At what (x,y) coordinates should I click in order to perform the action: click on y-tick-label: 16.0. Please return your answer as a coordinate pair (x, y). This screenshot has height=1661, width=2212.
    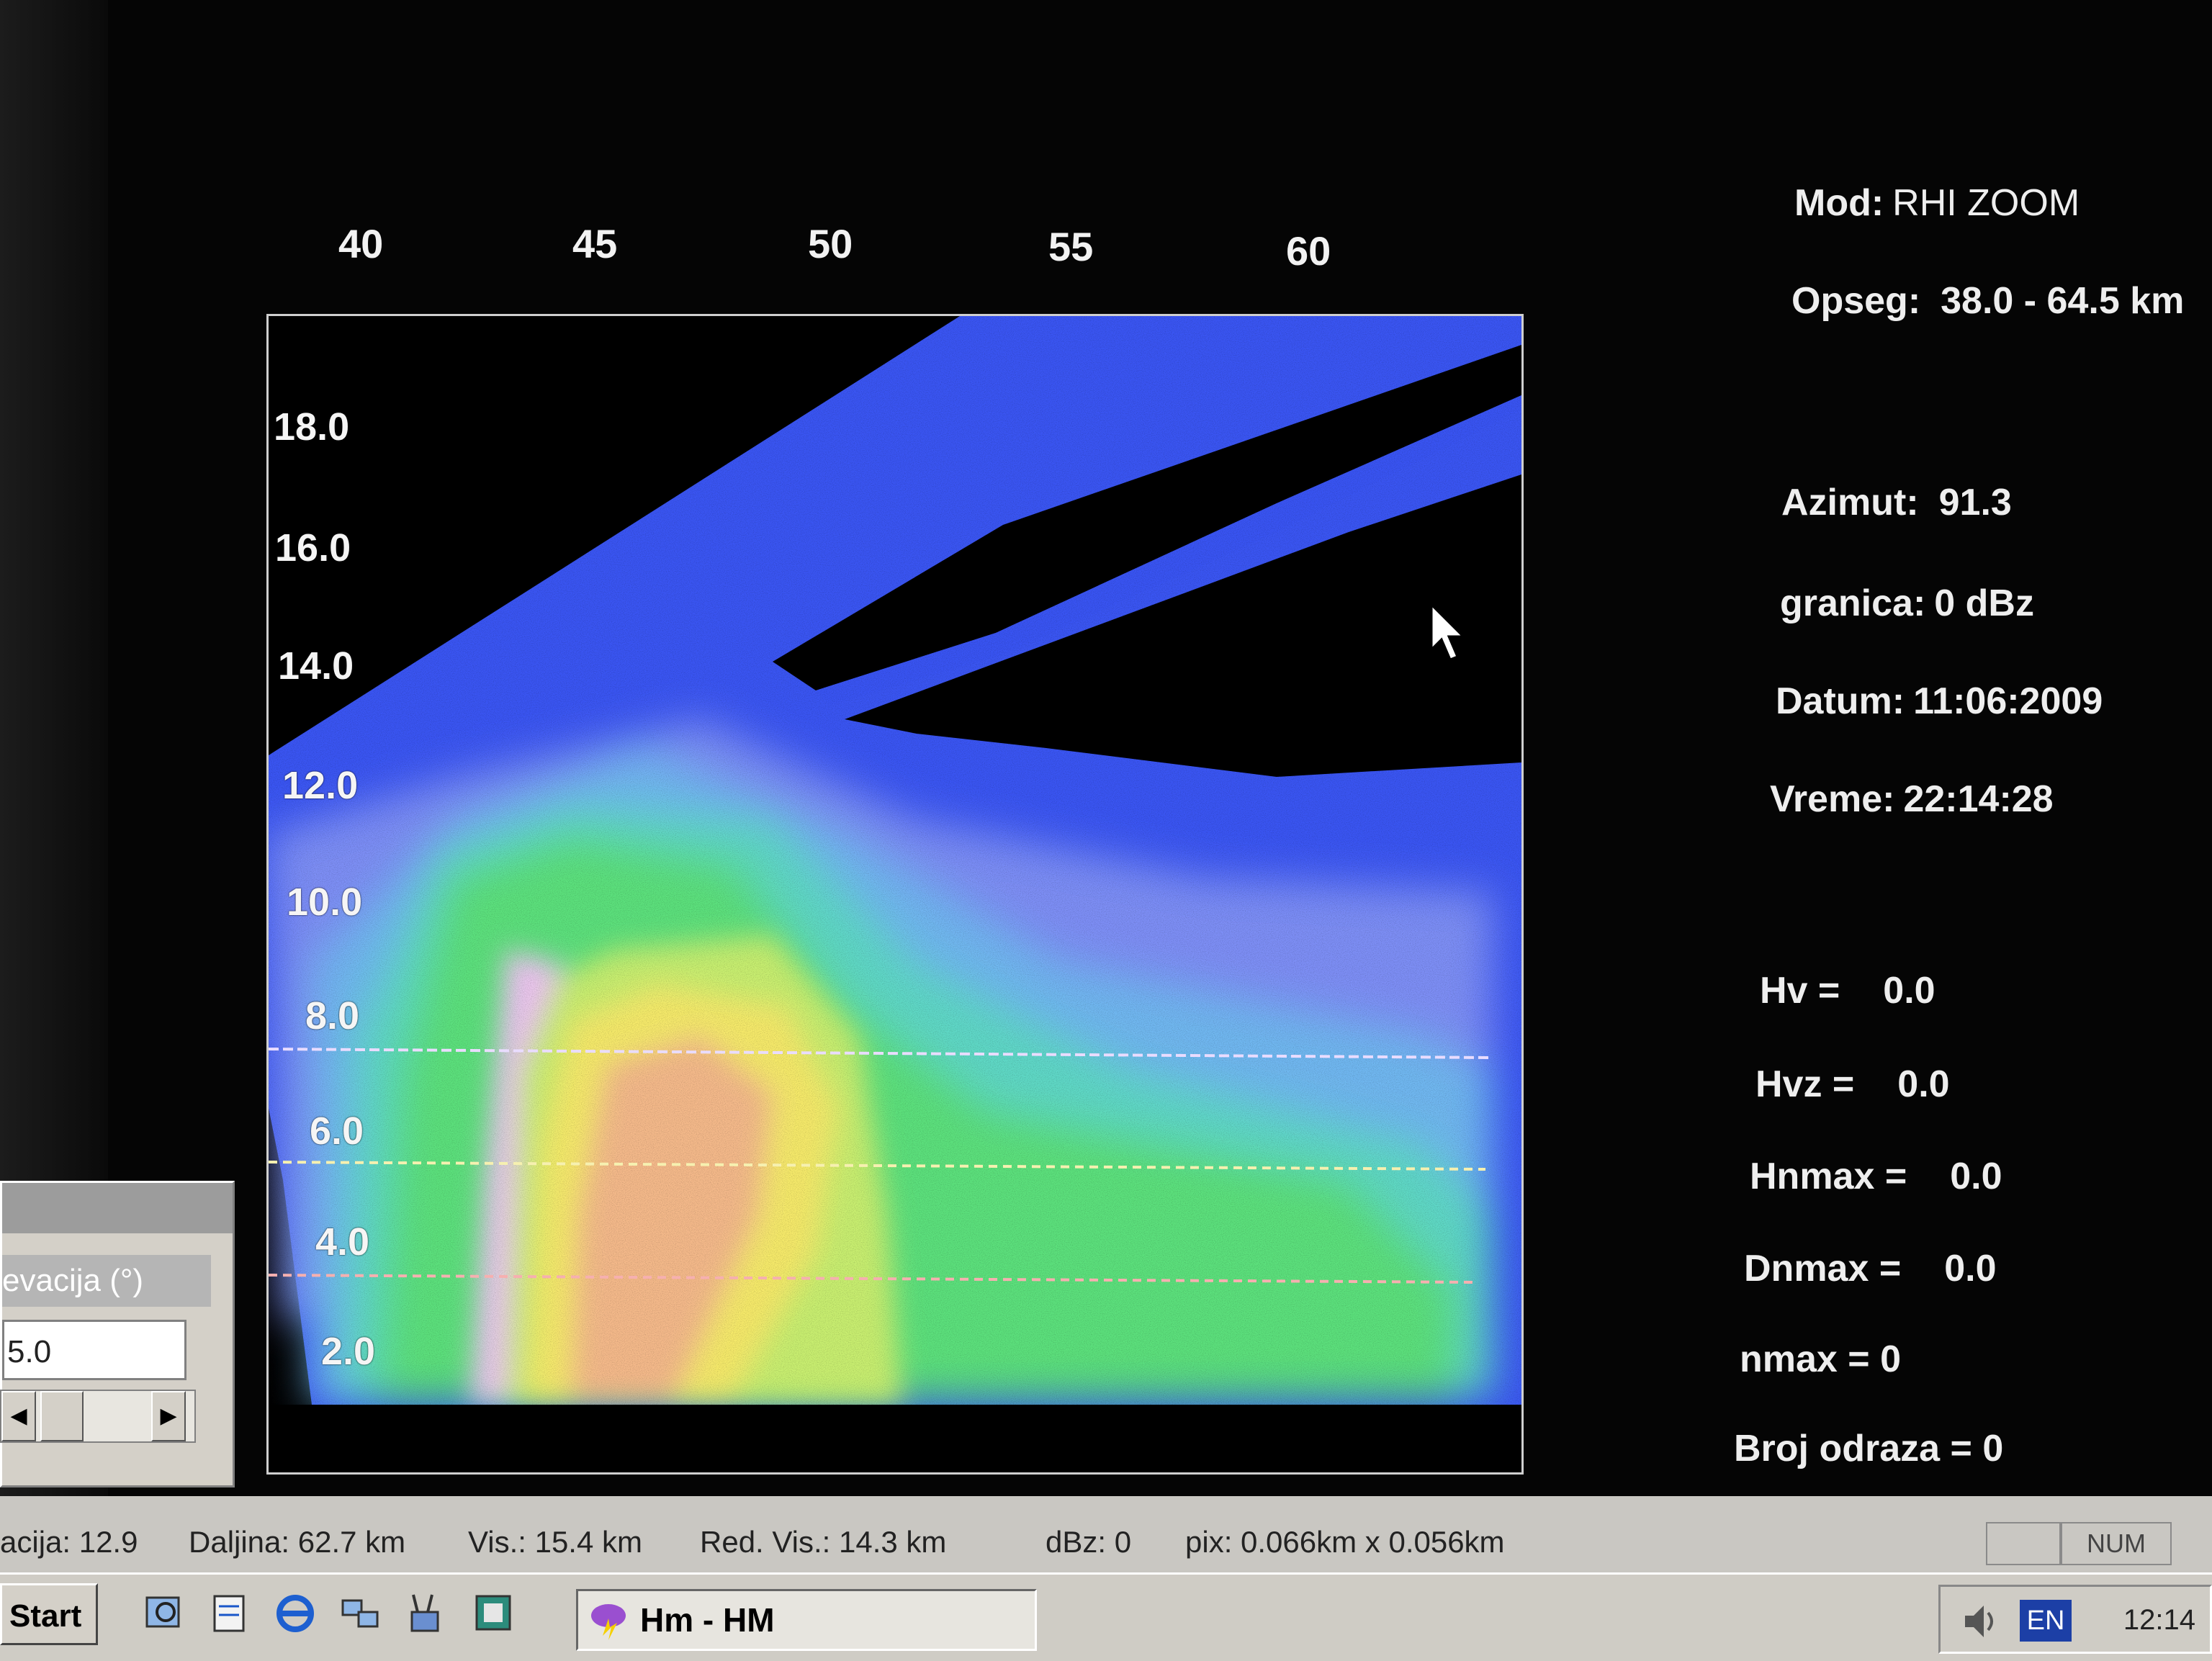
    Looking at the image, I should click on (313, 548).